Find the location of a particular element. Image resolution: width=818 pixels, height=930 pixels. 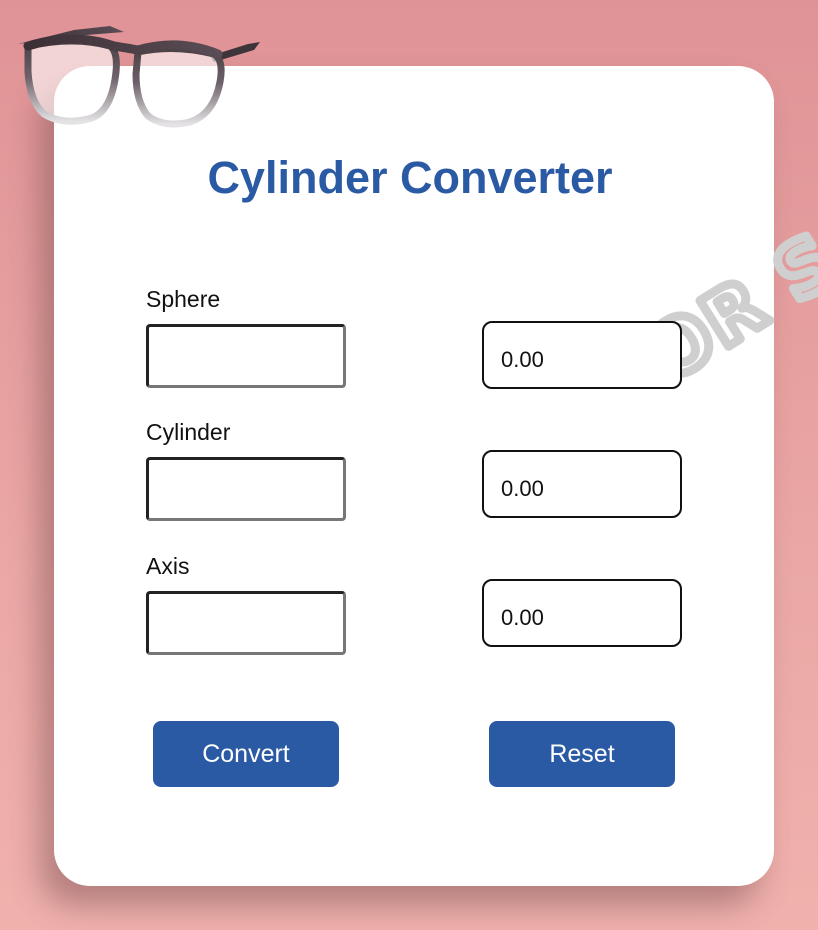

axis-result: 0.00 is located at coordinates (582, 613).